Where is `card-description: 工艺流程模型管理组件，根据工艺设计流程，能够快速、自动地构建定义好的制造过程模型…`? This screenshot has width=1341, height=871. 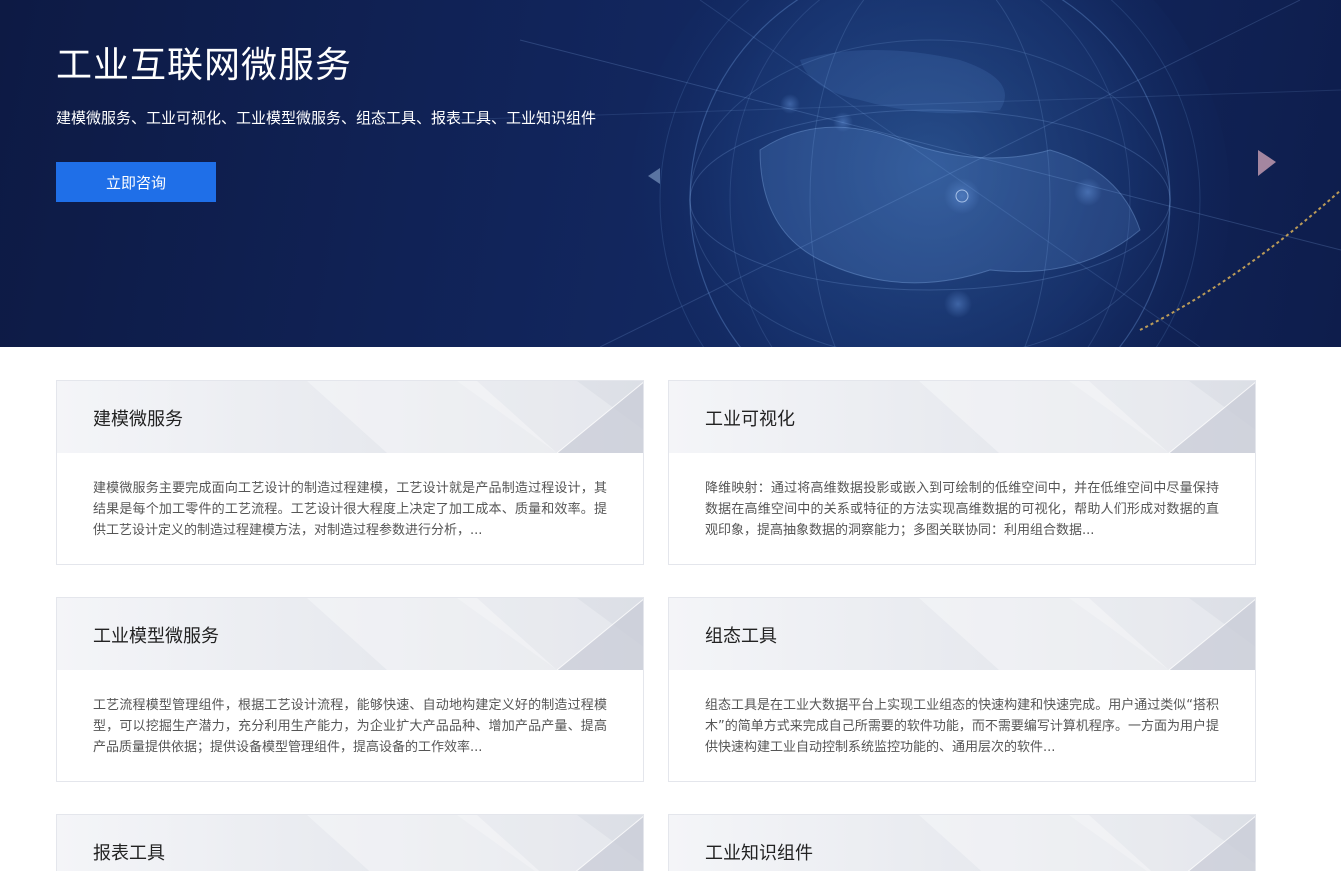 card-description: 工艺流程模型管理组件，根据工艺设计流程，能够快速、自动地构建定义好的制造过程模型… is located at coordinates (350, 726).